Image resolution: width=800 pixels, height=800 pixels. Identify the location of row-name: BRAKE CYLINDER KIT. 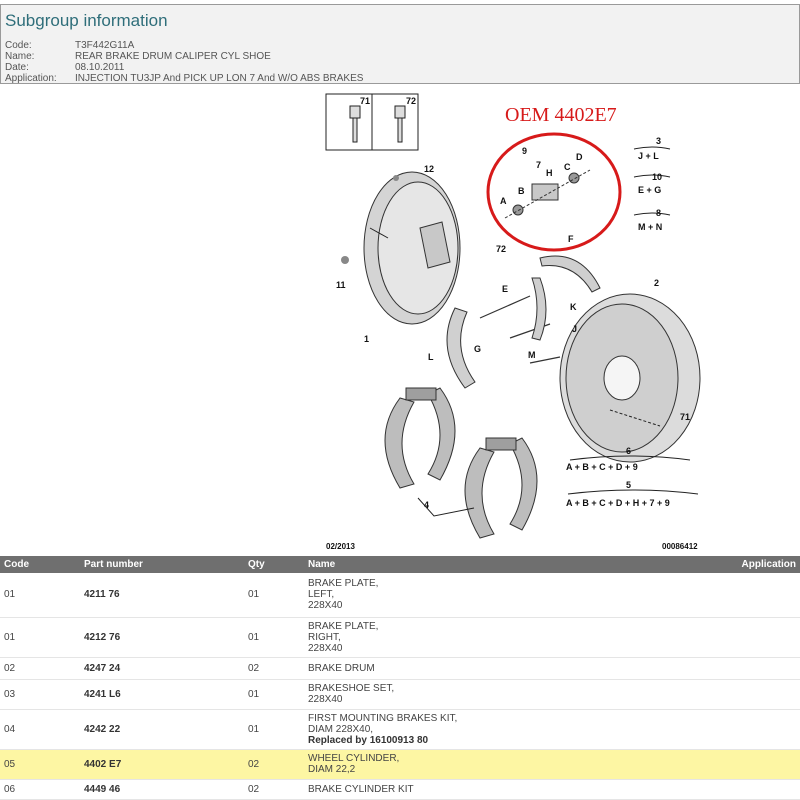
(494, 789).